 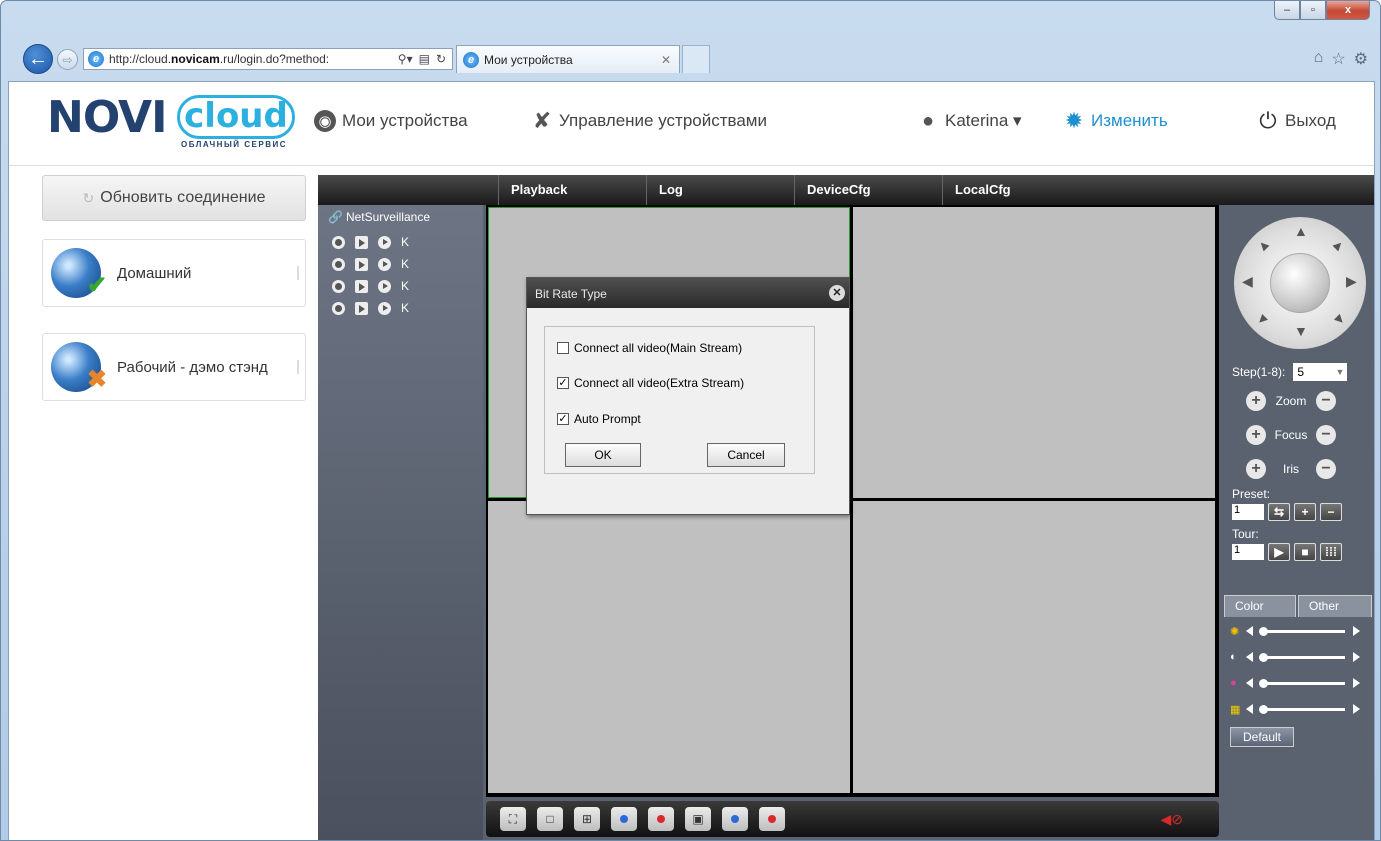 I want to click on decrease-hue-button, so click(x=1249, y=709).